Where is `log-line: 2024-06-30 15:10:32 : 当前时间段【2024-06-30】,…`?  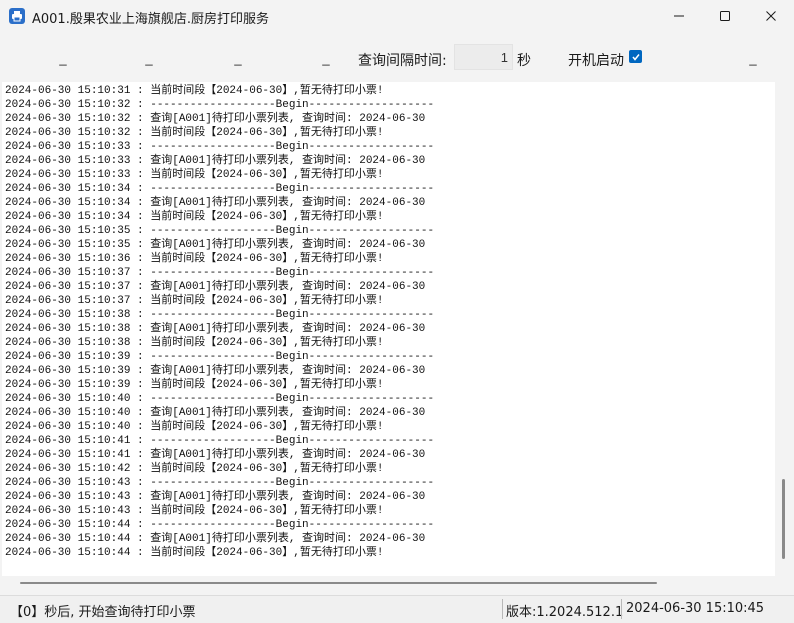 log-line: 2024-06-30 15:10:32 : 当前时间段【2024-06-30】,… is located at coordinates (194, 133).